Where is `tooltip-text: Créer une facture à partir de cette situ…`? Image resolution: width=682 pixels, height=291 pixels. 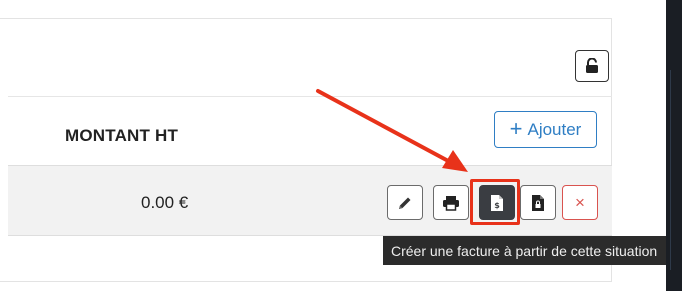
tooltip-text: Créer une facture à partir de cette situ… is located at coordinates (524, 250).